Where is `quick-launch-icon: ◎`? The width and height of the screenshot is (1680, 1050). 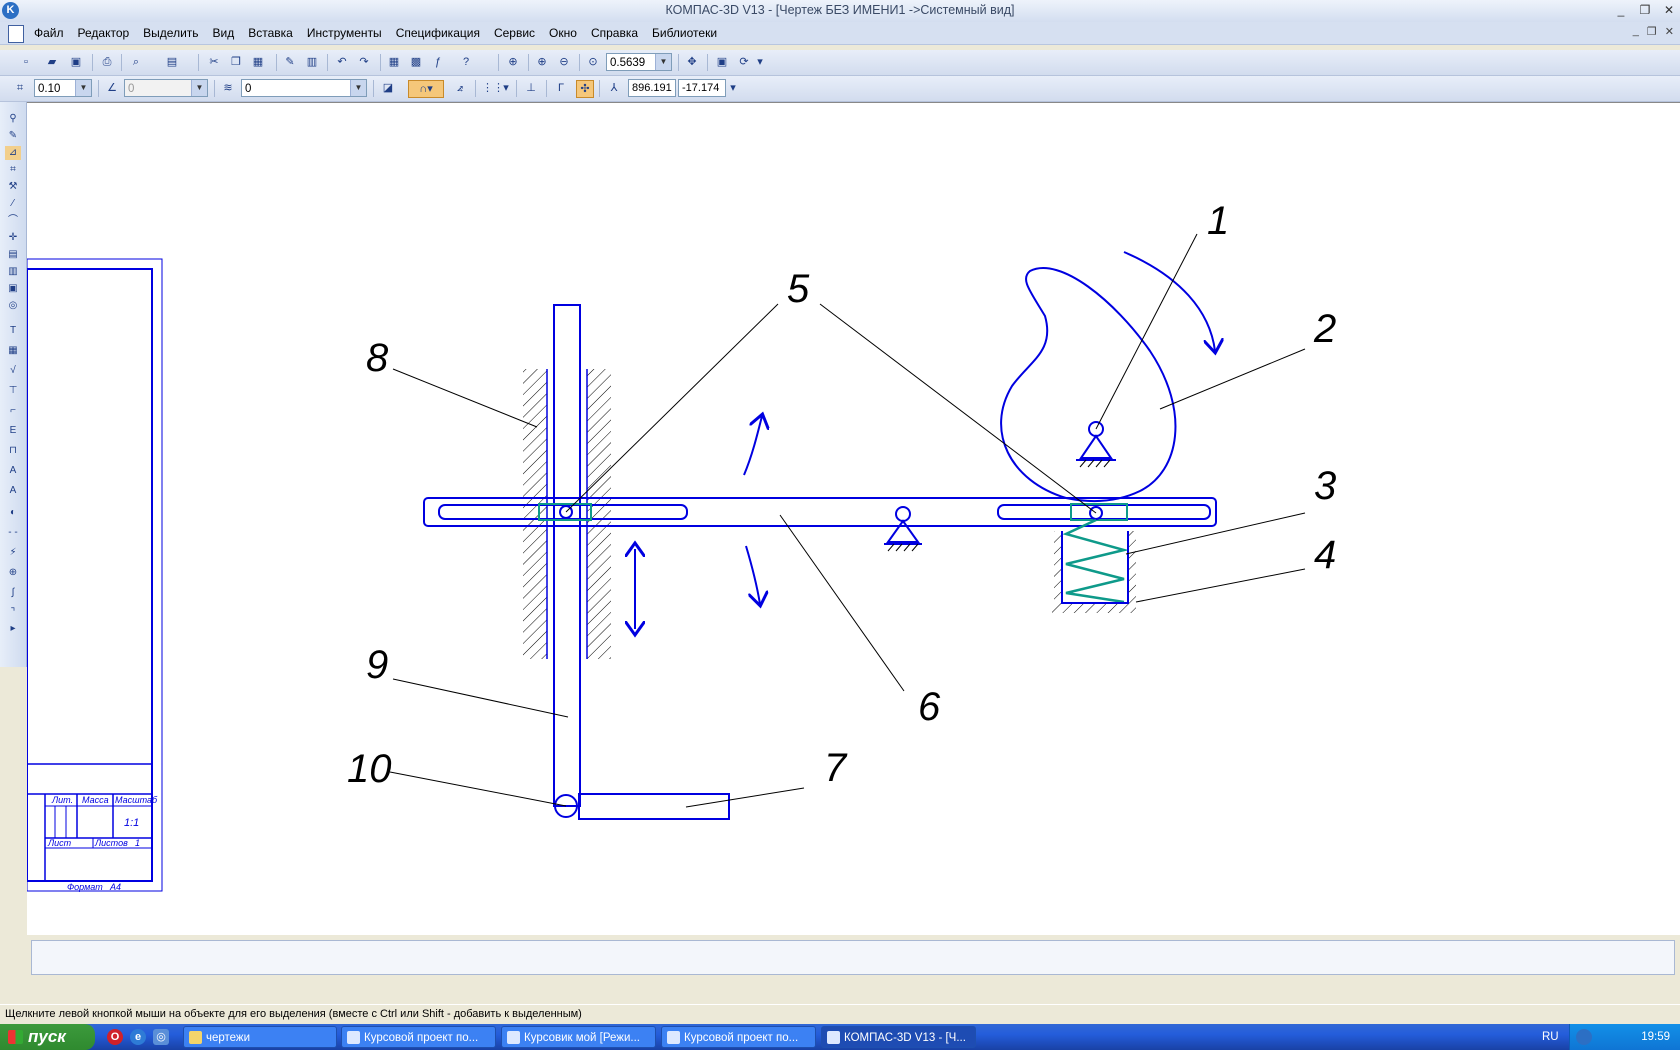 quick-launch-icon: ◎ is located at coordinates (161, 1037).